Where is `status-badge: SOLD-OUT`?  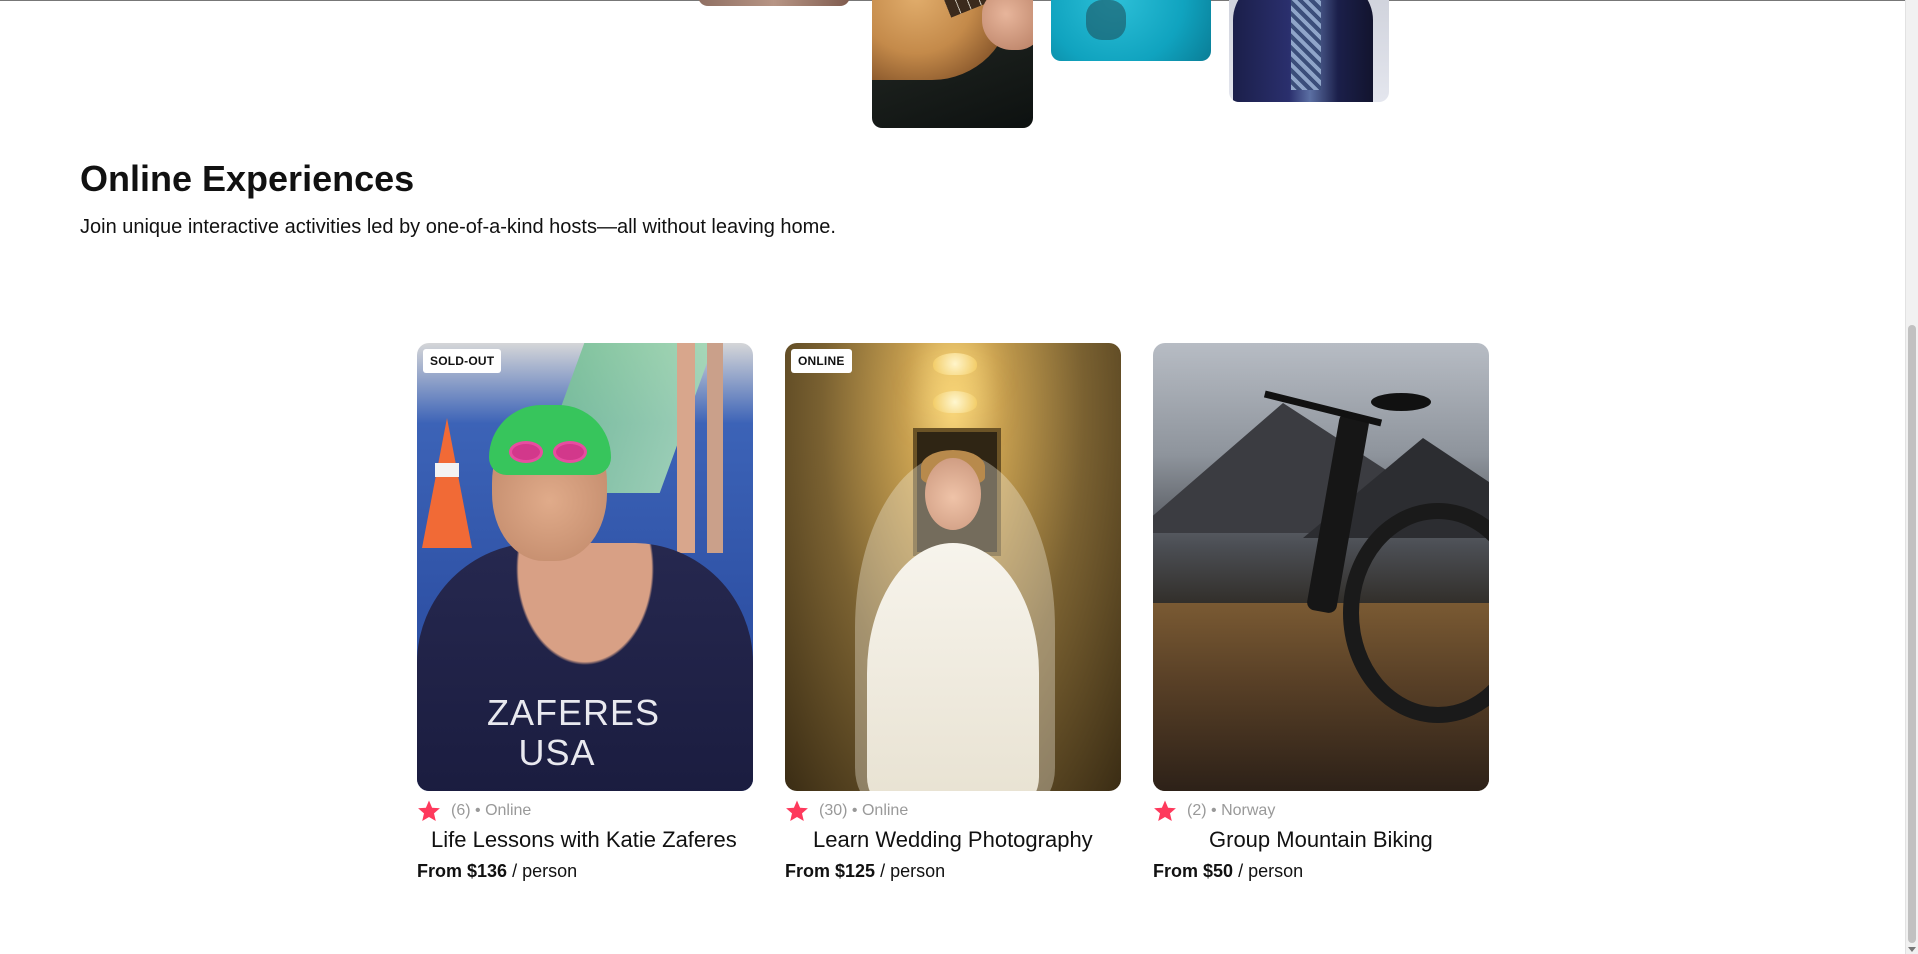 status-badge: SOLD-OUT is located at coordinates (462, 361).